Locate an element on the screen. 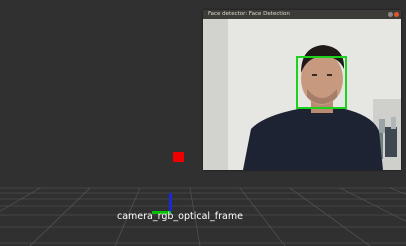  face-bounding-box is located at coordinates (321, 82).